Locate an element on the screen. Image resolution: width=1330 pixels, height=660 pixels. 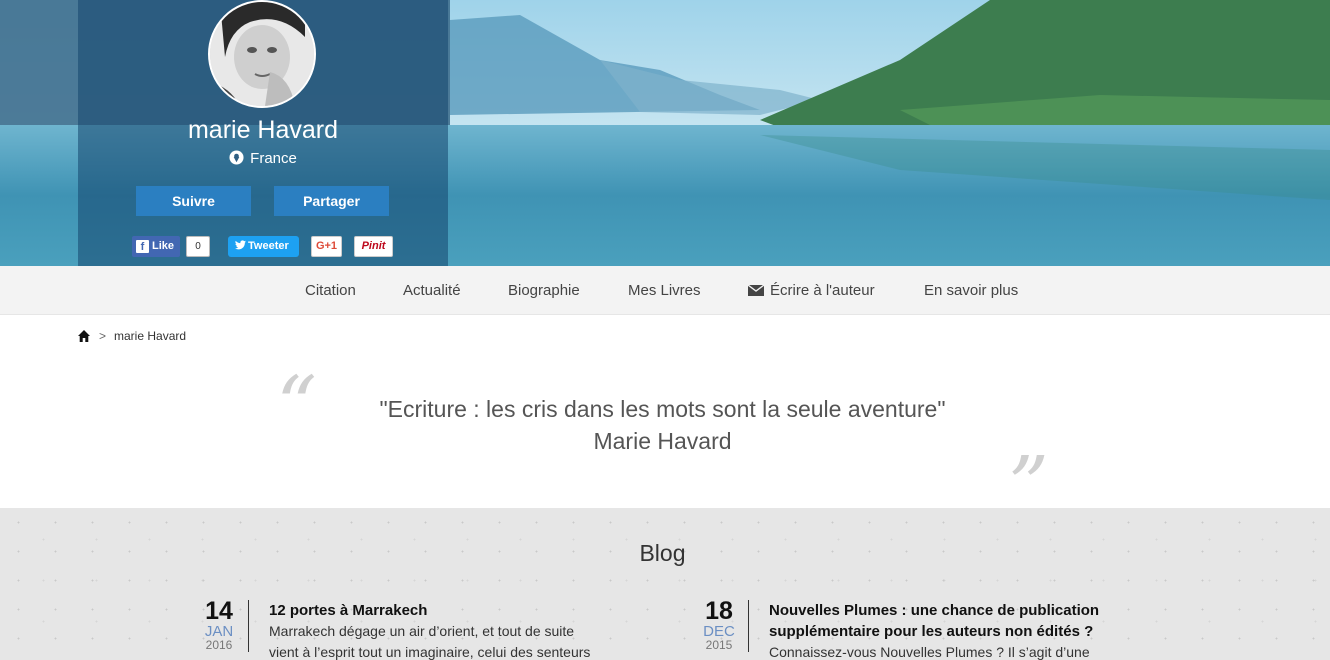
post-date: 18 DEC 2015 is located at coordinates (719, 624).